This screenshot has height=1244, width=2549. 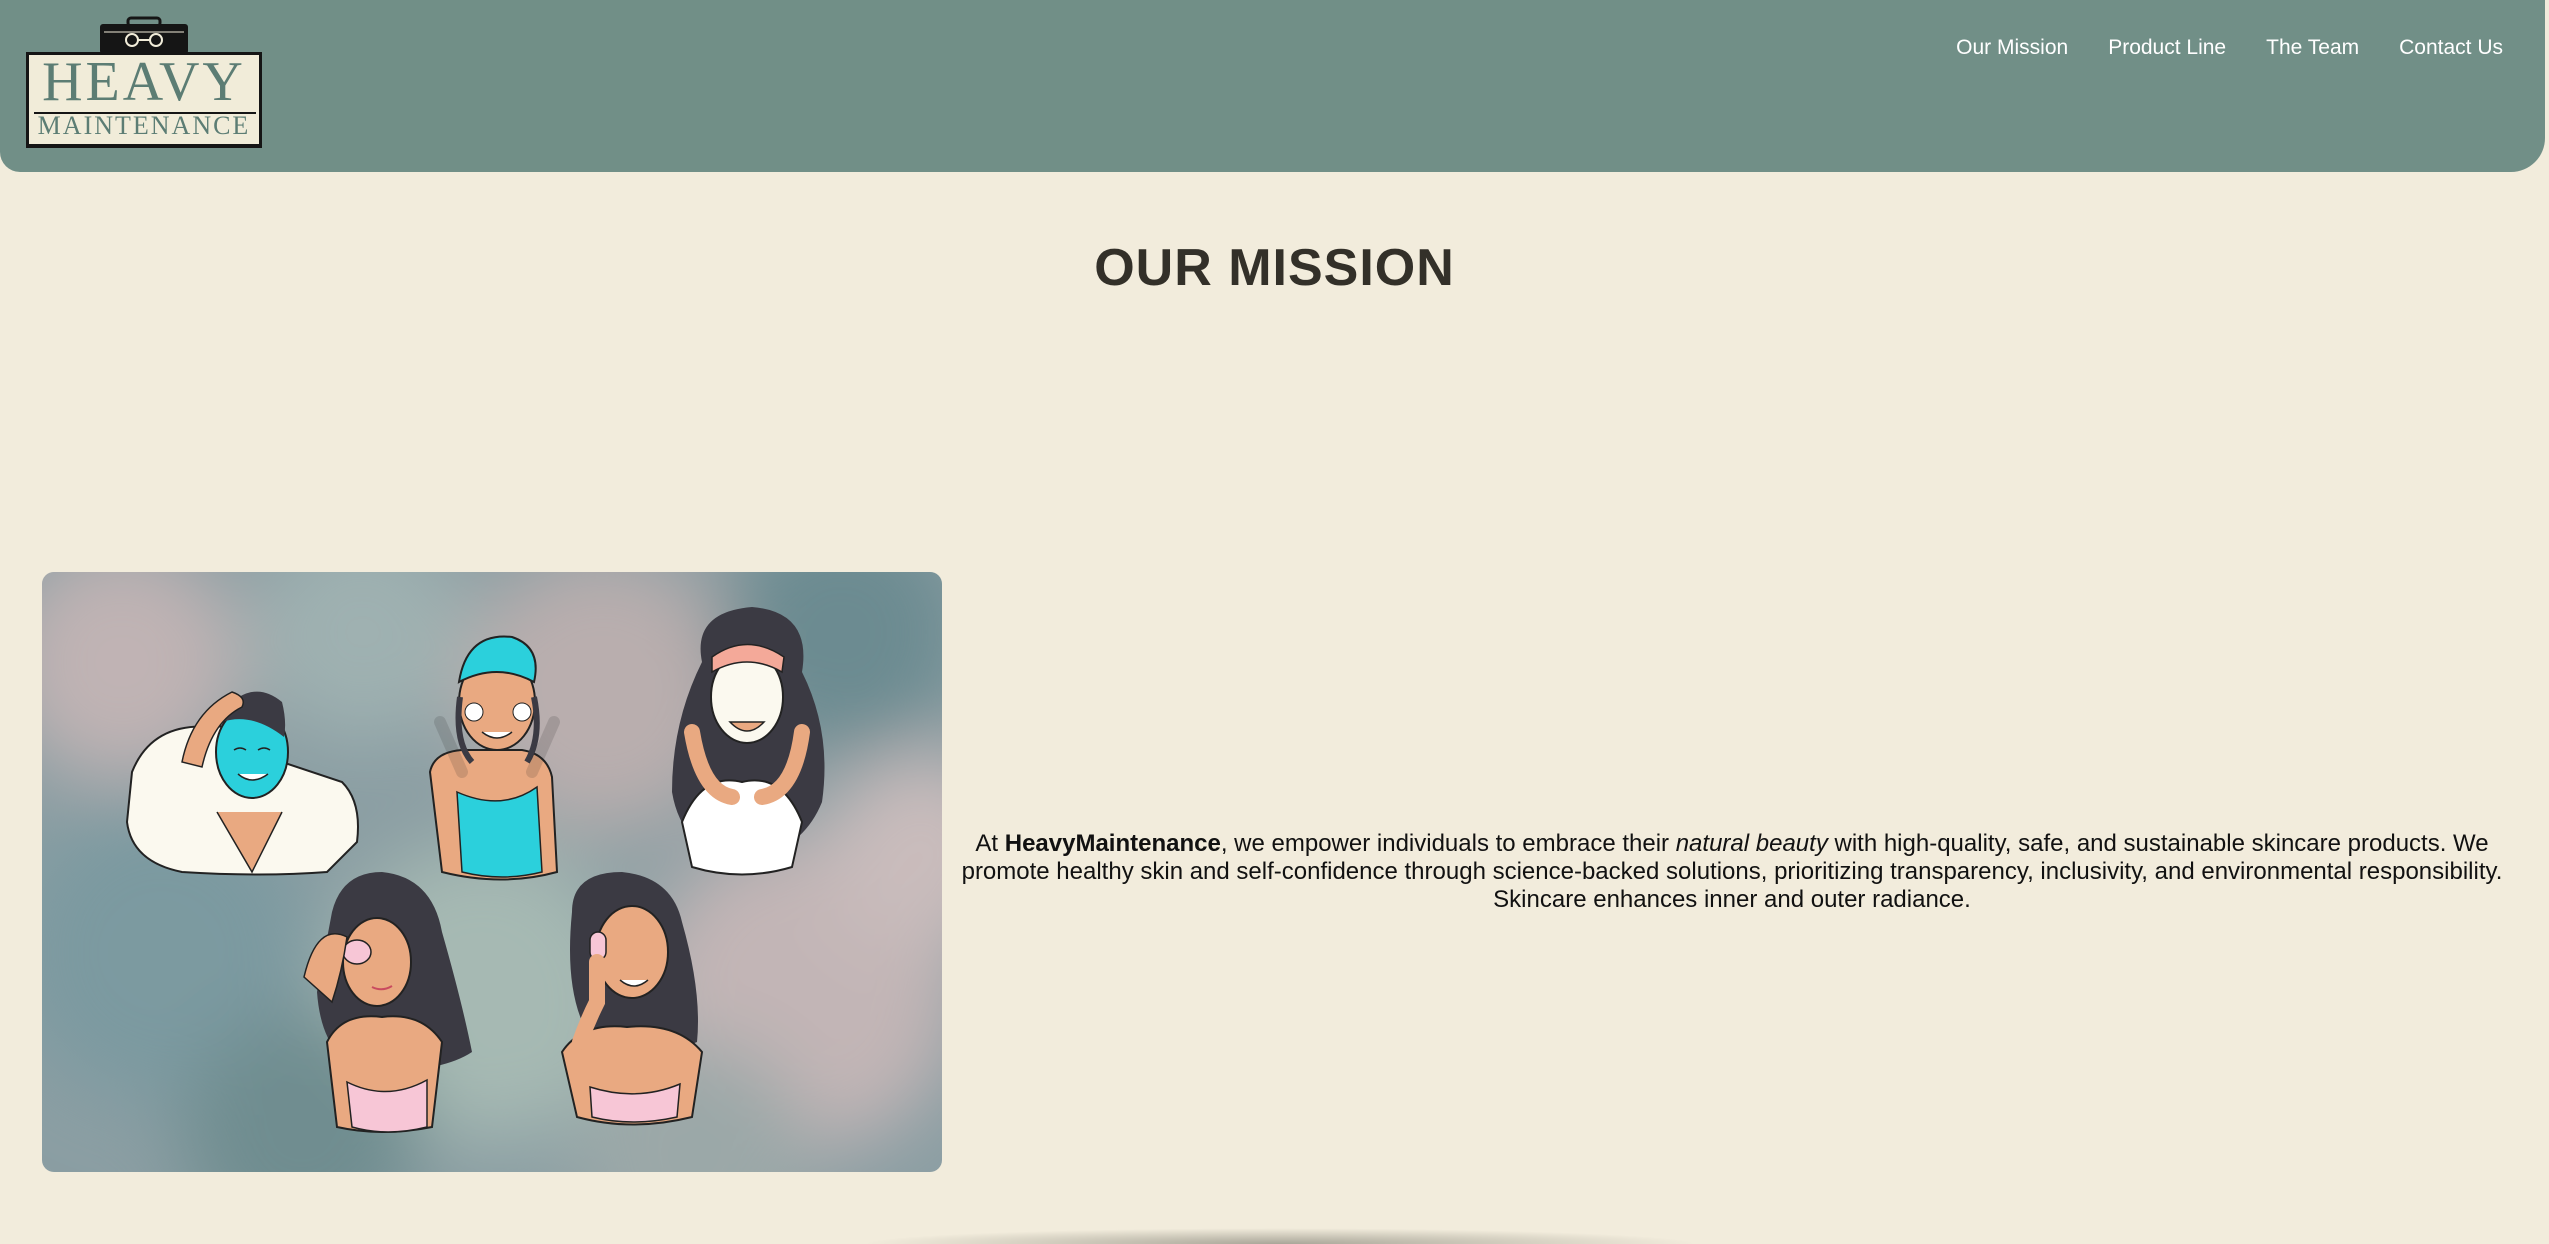 I want to click on page-title: OUR MISSION, so click(x=1274, y=268).